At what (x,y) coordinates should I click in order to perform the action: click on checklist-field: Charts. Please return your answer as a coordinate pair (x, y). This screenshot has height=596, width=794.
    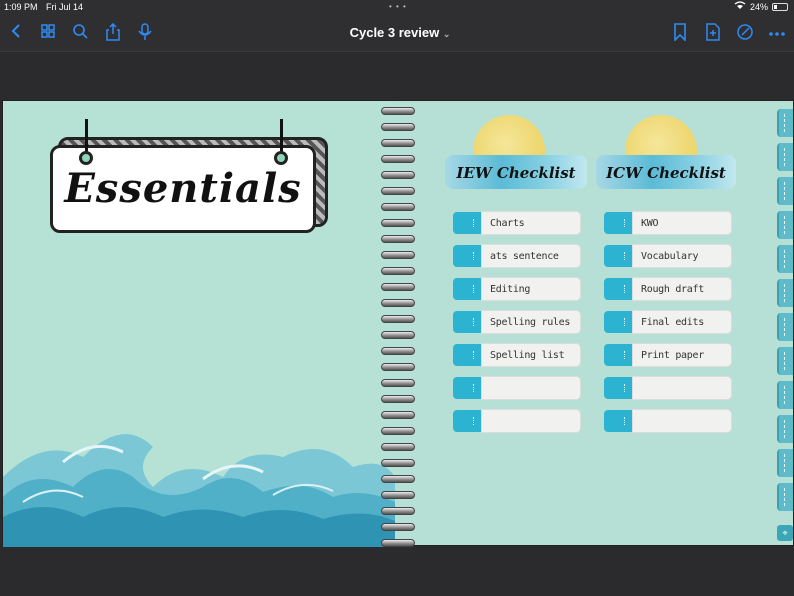
    Looking at the image, I should click on (531, 223).